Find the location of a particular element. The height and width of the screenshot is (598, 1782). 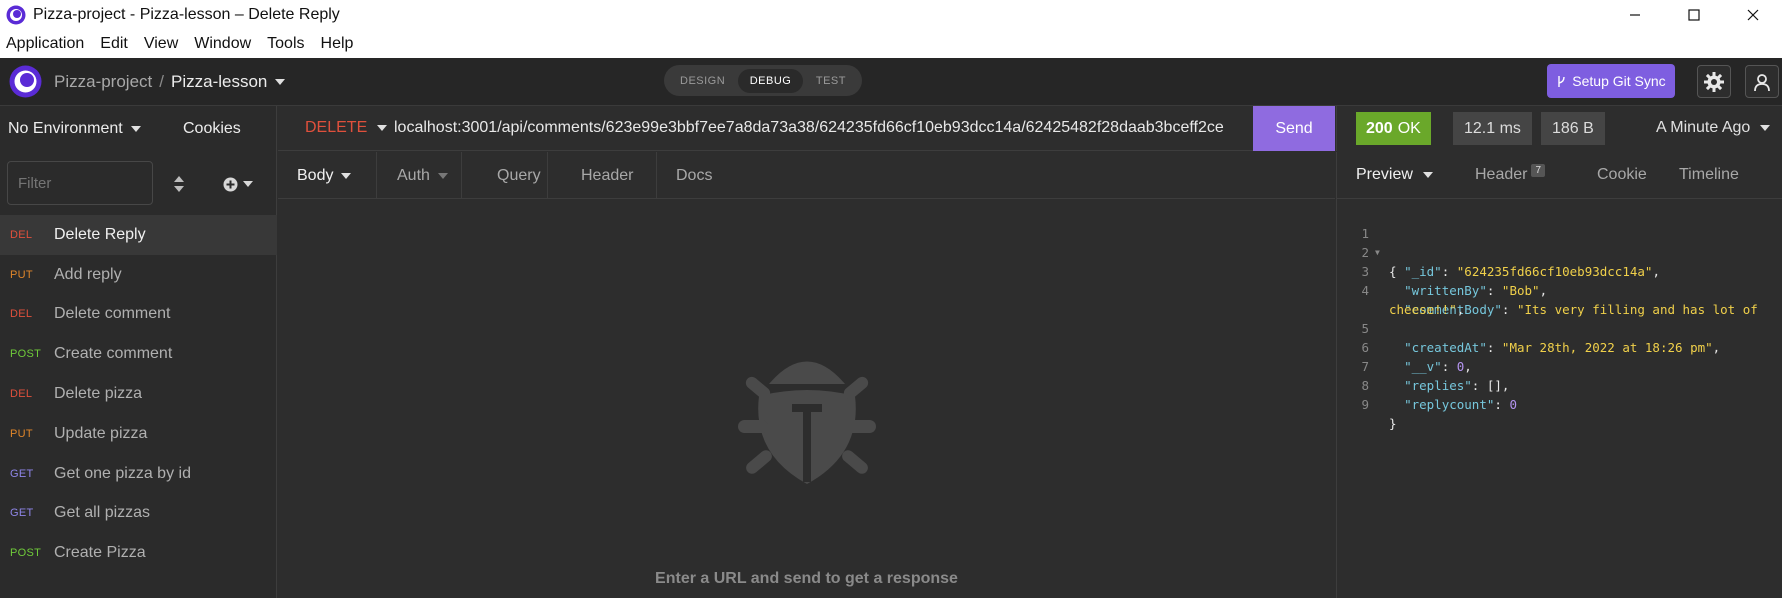

list-item: GET Get all pizzas is located at coordinates (138, 514).